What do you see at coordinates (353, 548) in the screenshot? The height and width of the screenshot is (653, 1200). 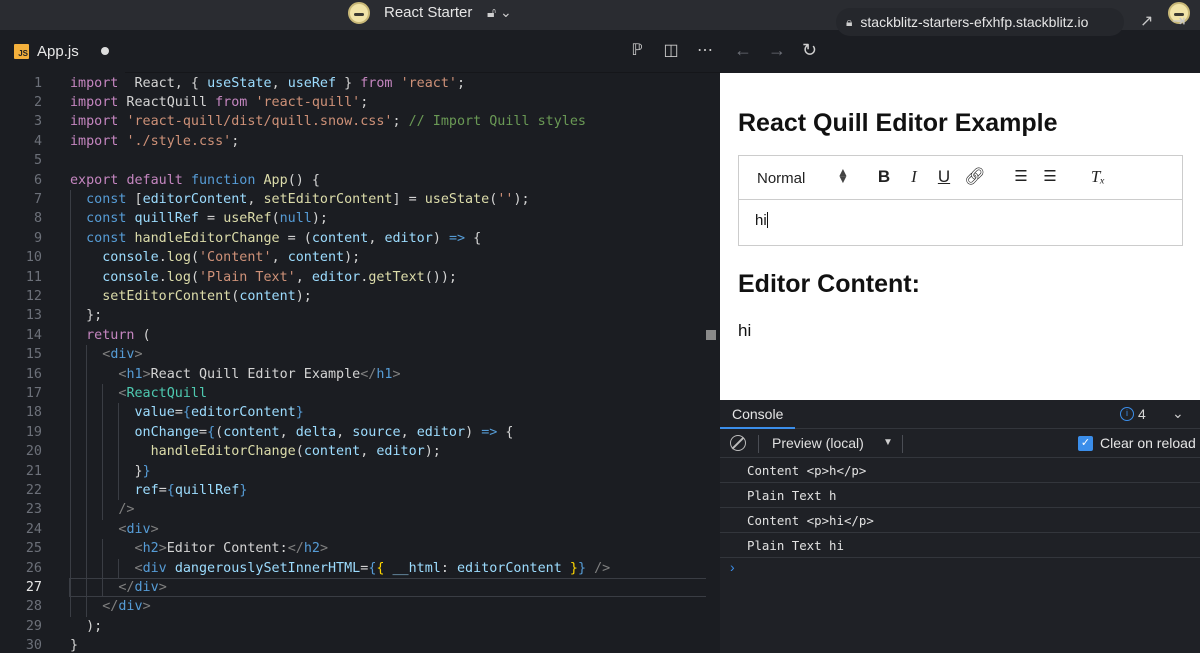 I see `code-line: 25 <h2>Editor Content:</h2>` at bounding box center [353, 548].